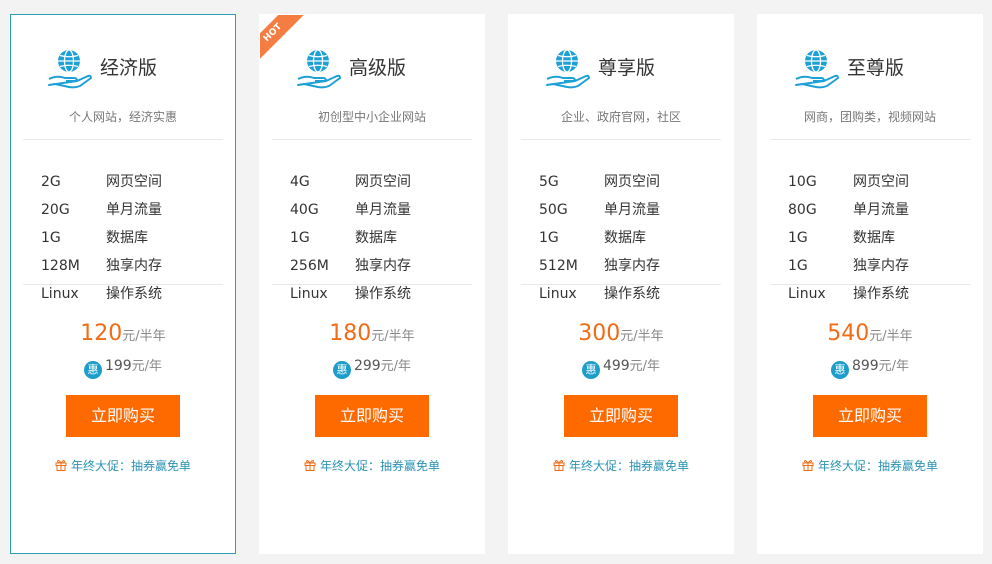 This screenshot has height=564, width=992. I want to click on spec-row: 10G 网页空间, so click(885, 182).